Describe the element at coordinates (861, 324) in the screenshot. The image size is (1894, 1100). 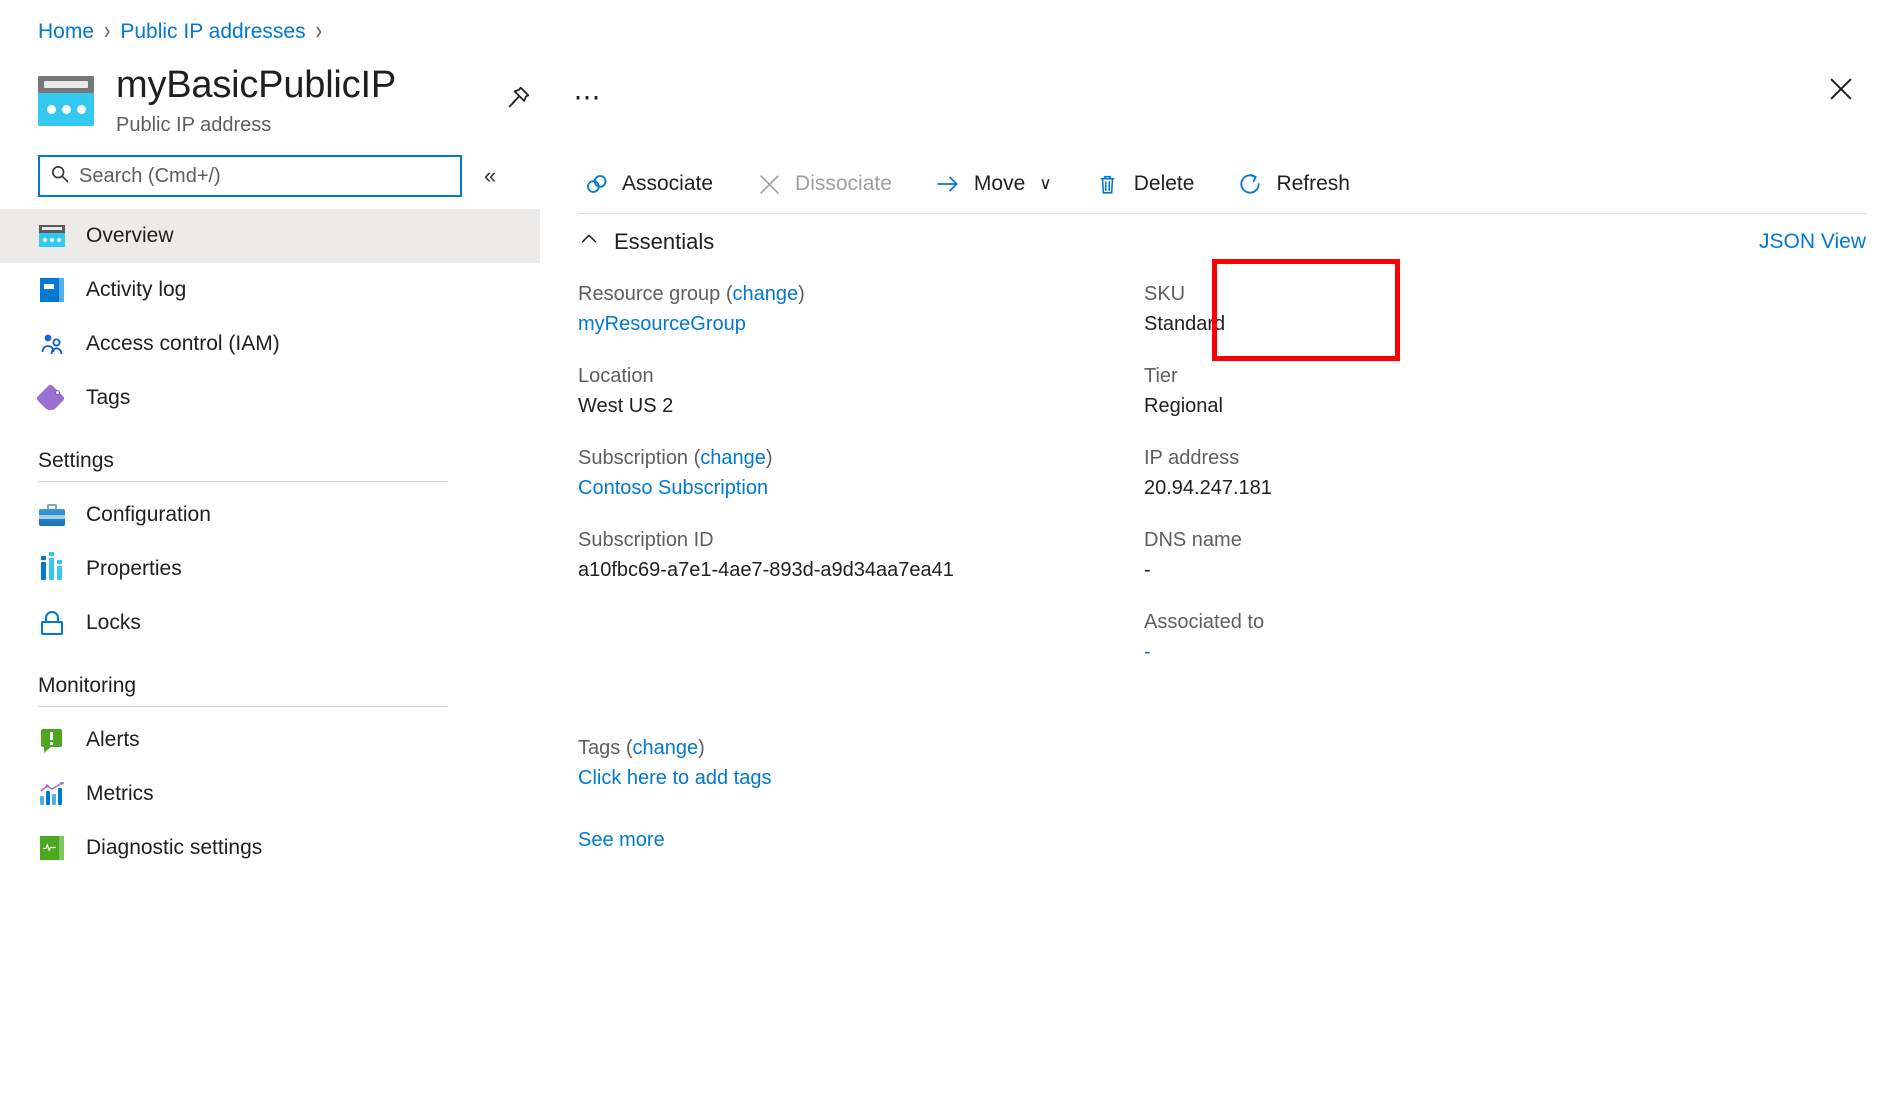
I see `field-value: myResourceGroup` at that location.